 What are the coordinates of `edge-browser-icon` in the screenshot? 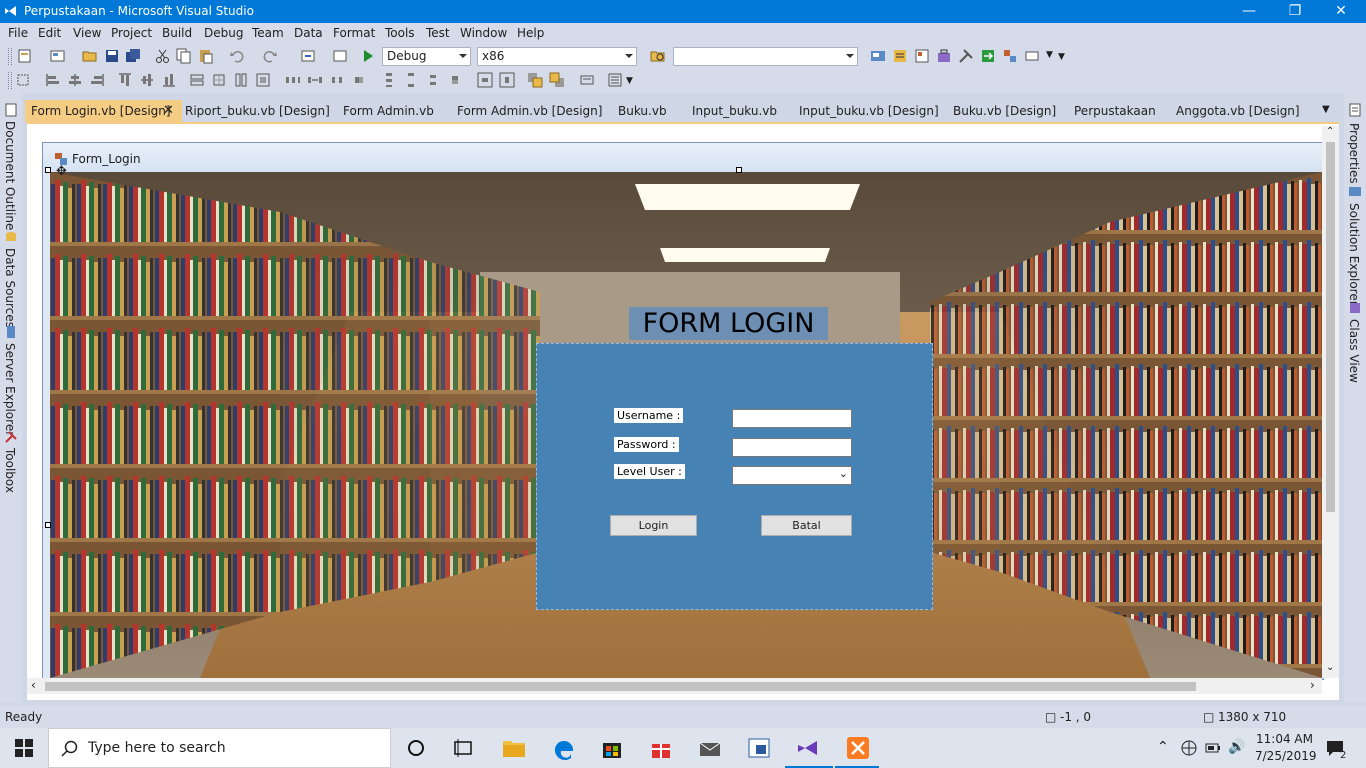 It's located at (564, 748).